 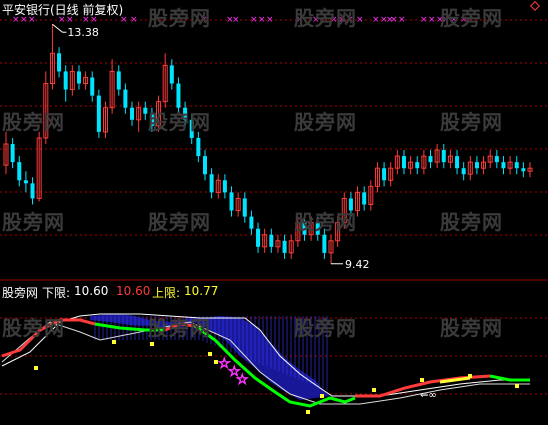 I want to click on main-line-green, so click(x=509, y=378).